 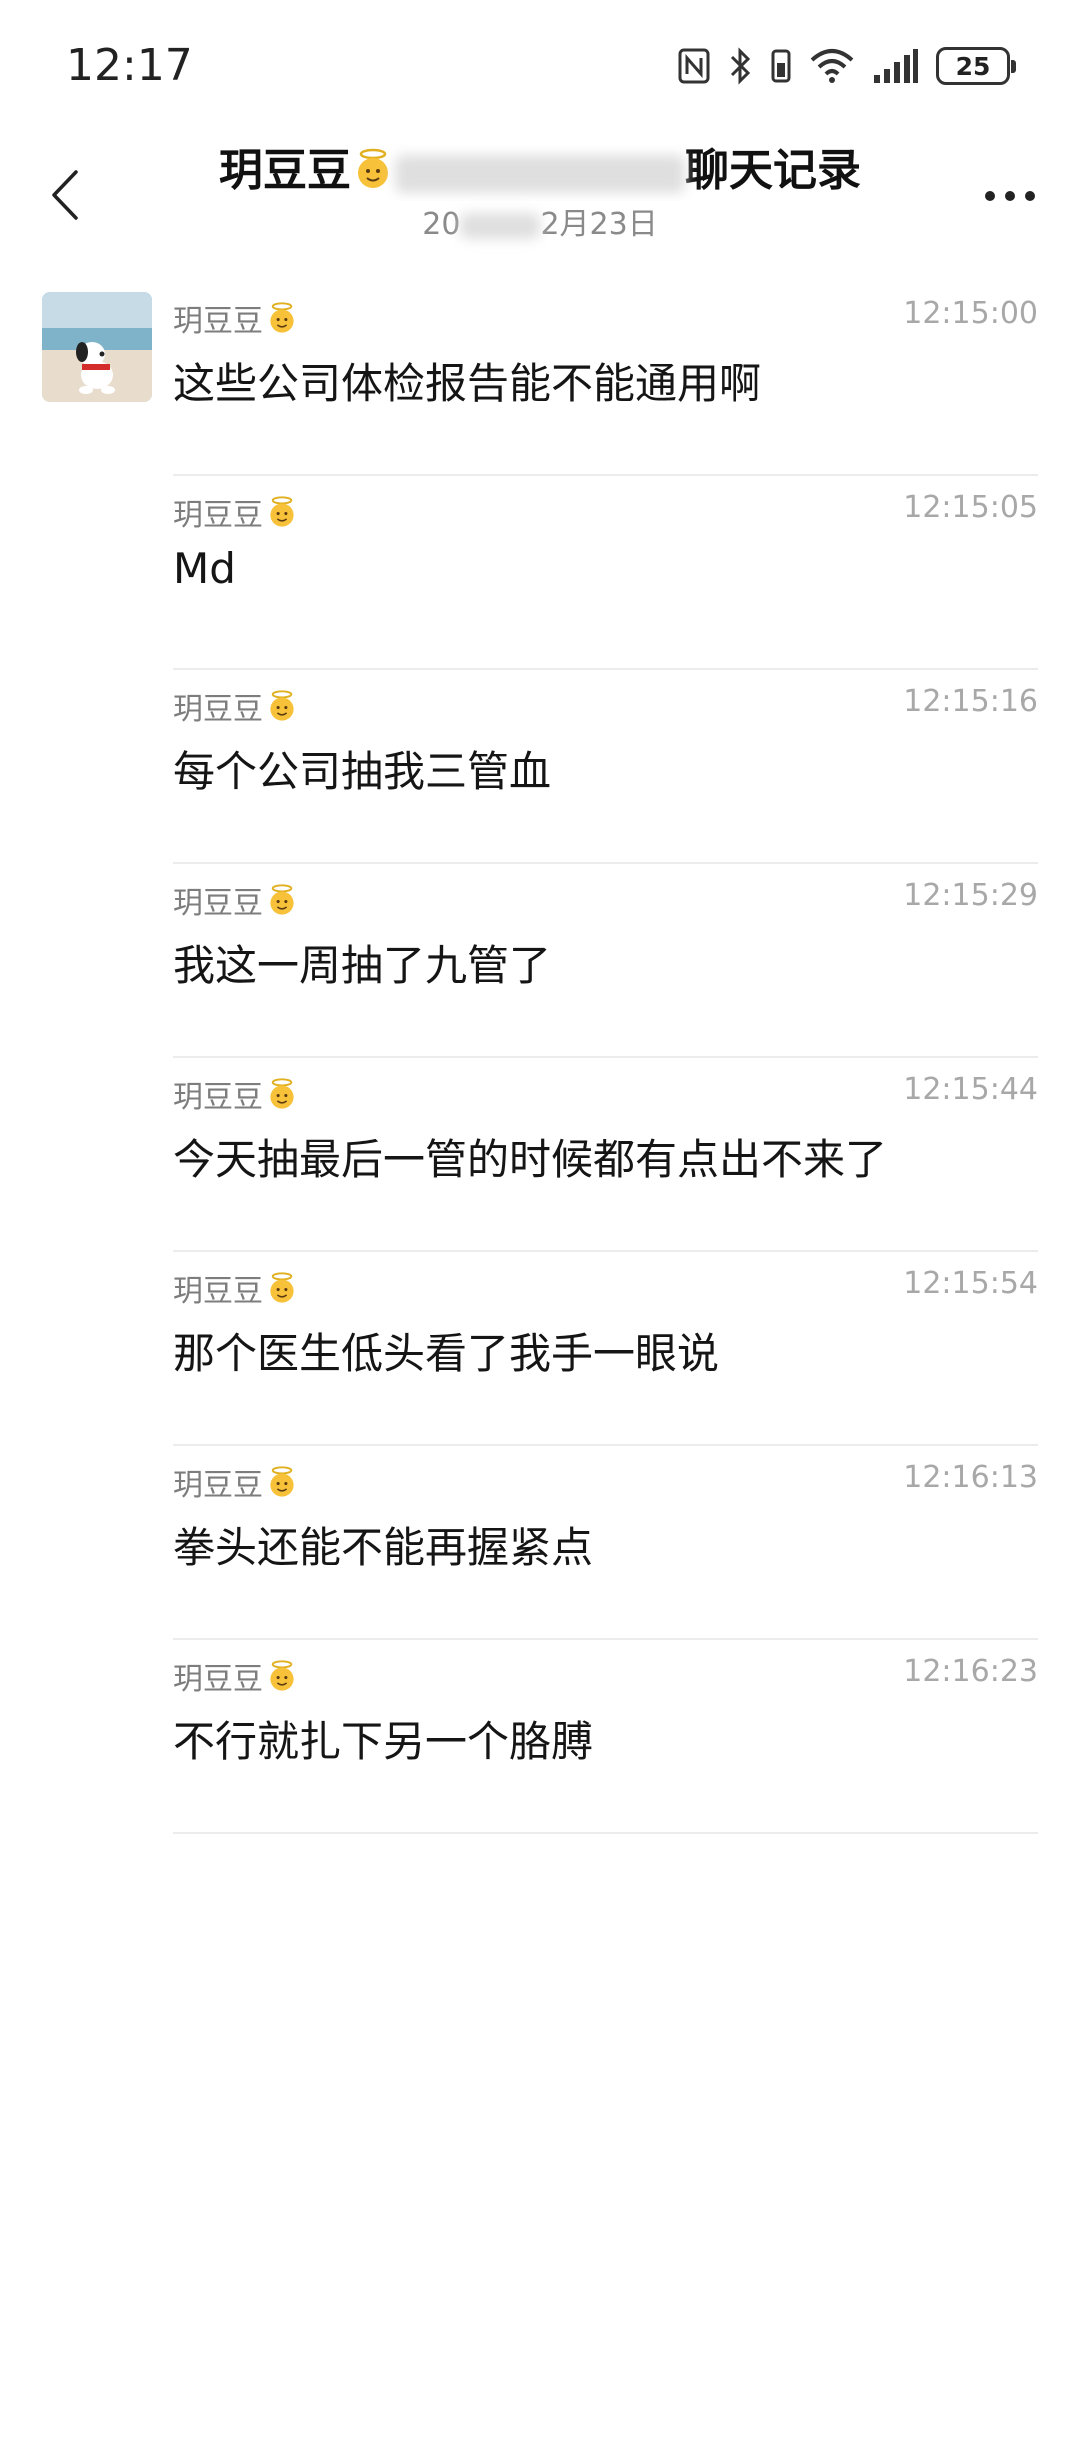 I want to click on title-sender-name: 玥豆豆, so click(x=285, y=170).